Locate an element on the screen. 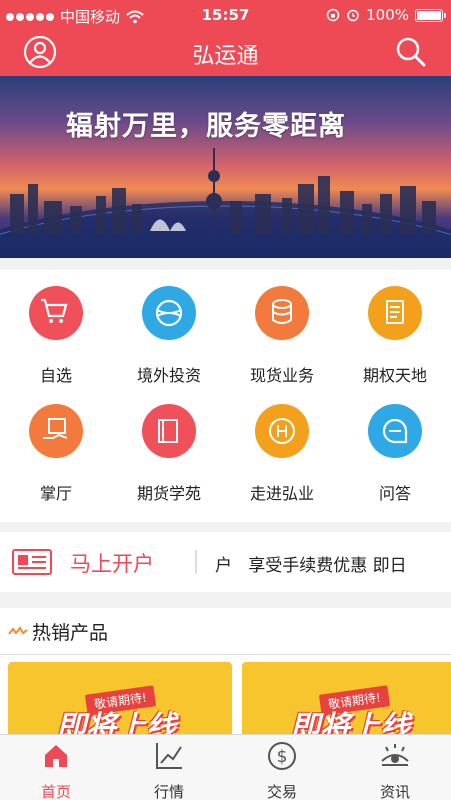 This screenshot has width=451, height=800. home-icon is located at coordinates (56, 756).